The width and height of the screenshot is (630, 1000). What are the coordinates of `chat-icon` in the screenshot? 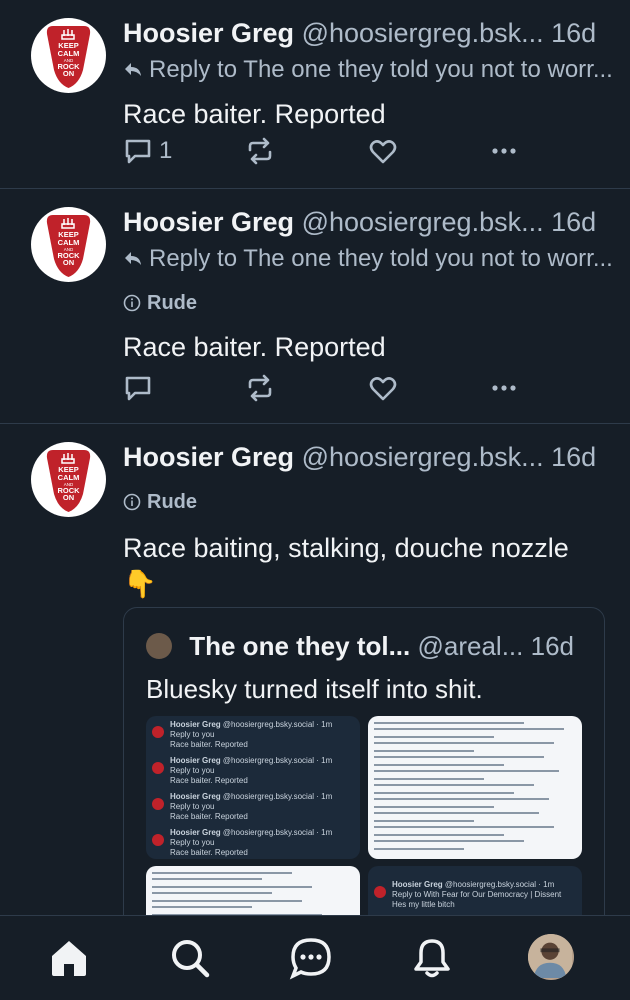 It's located at (310, 959).